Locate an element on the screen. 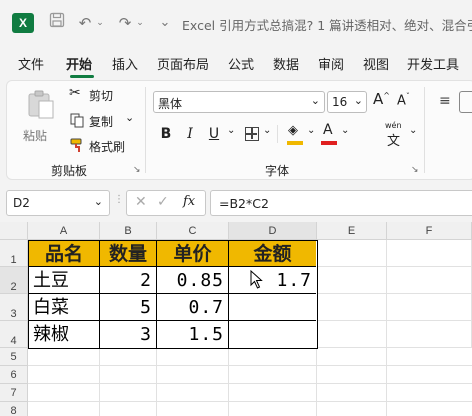  select-all-corner is located at coordinates (14, 231).